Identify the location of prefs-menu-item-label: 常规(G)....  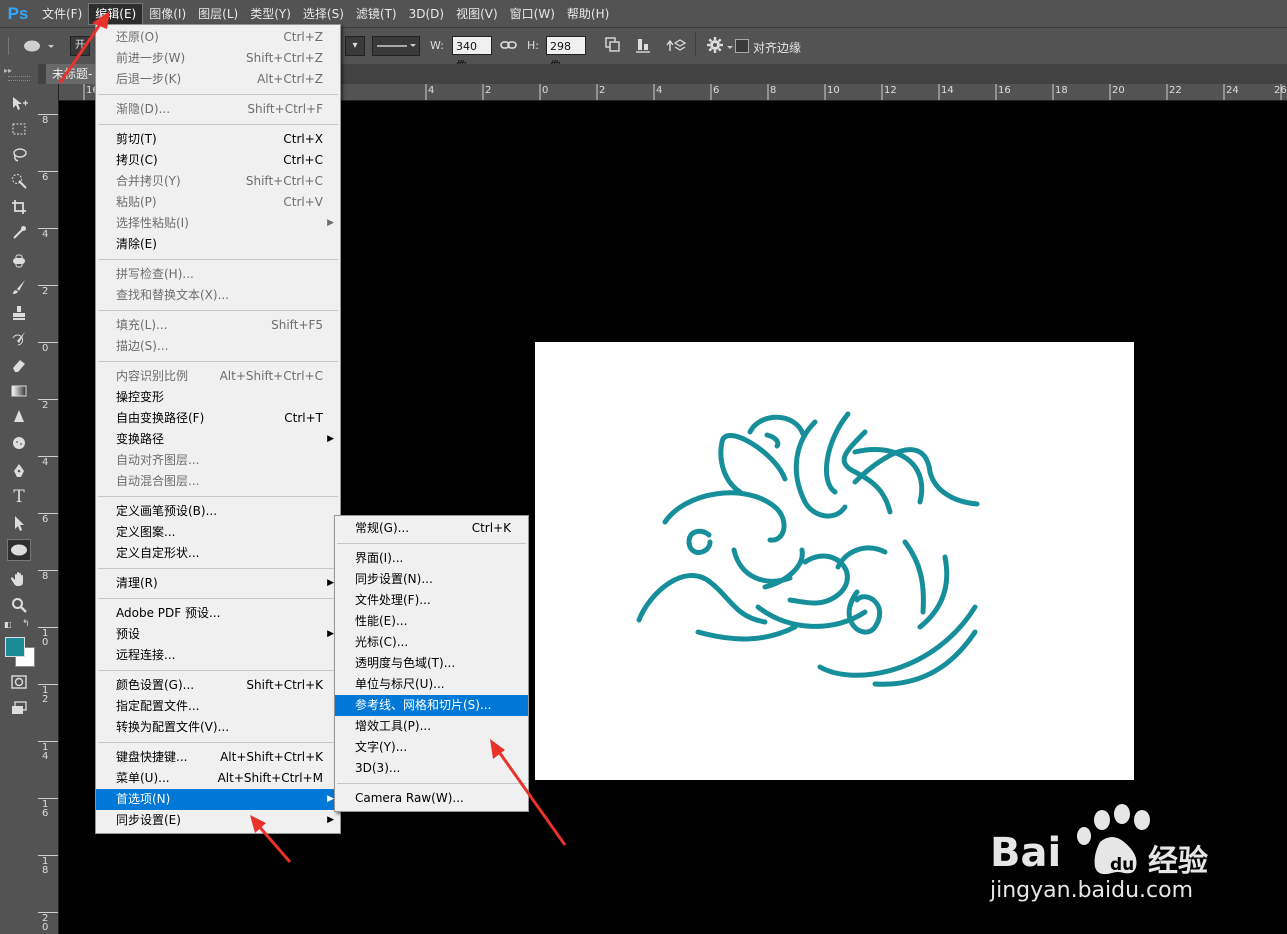
(382, 528).